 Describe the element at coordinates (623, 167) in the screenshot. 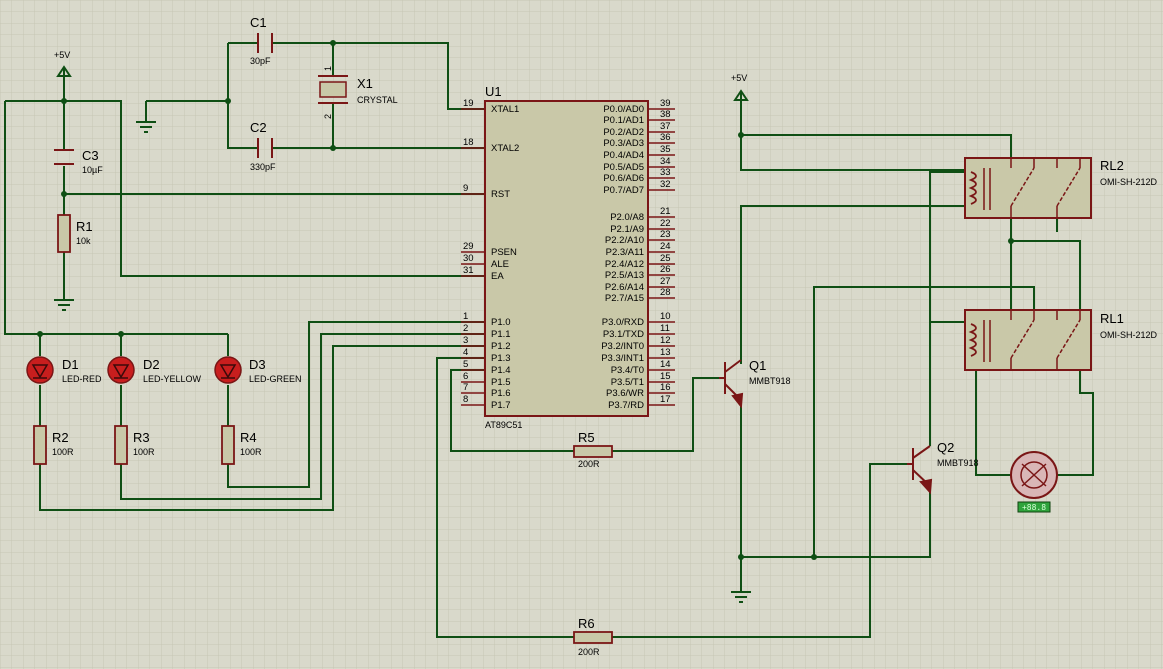

I see `u1-pin-name: P0.5/AD5` at that location.